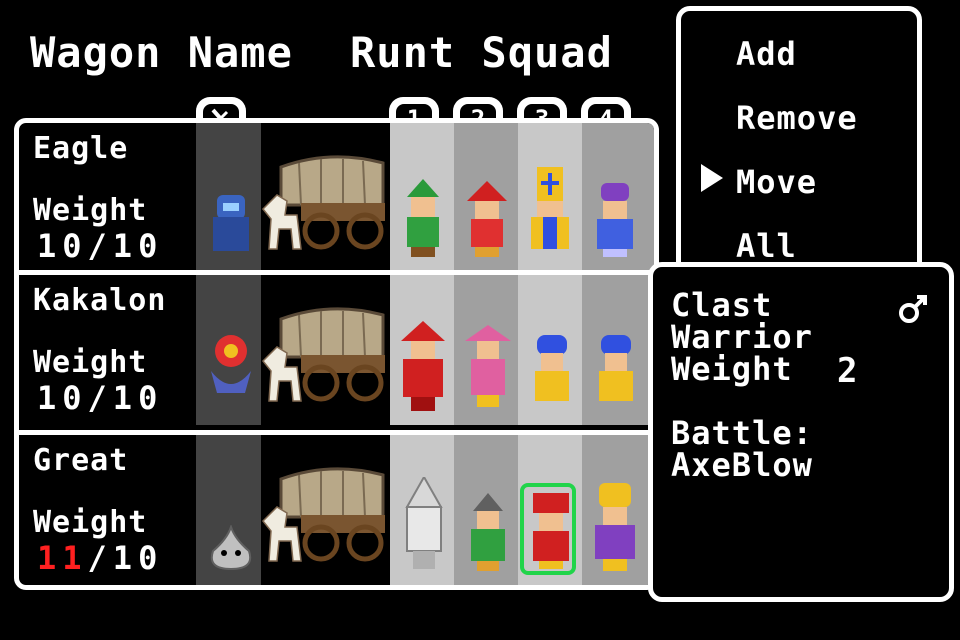 Image resolution: width=960 pixels, height=640 pixels. What do you see at coordinates (722, 305) in the screenshot?
I see `character-name: Clast` at bounding box center [722, 305].